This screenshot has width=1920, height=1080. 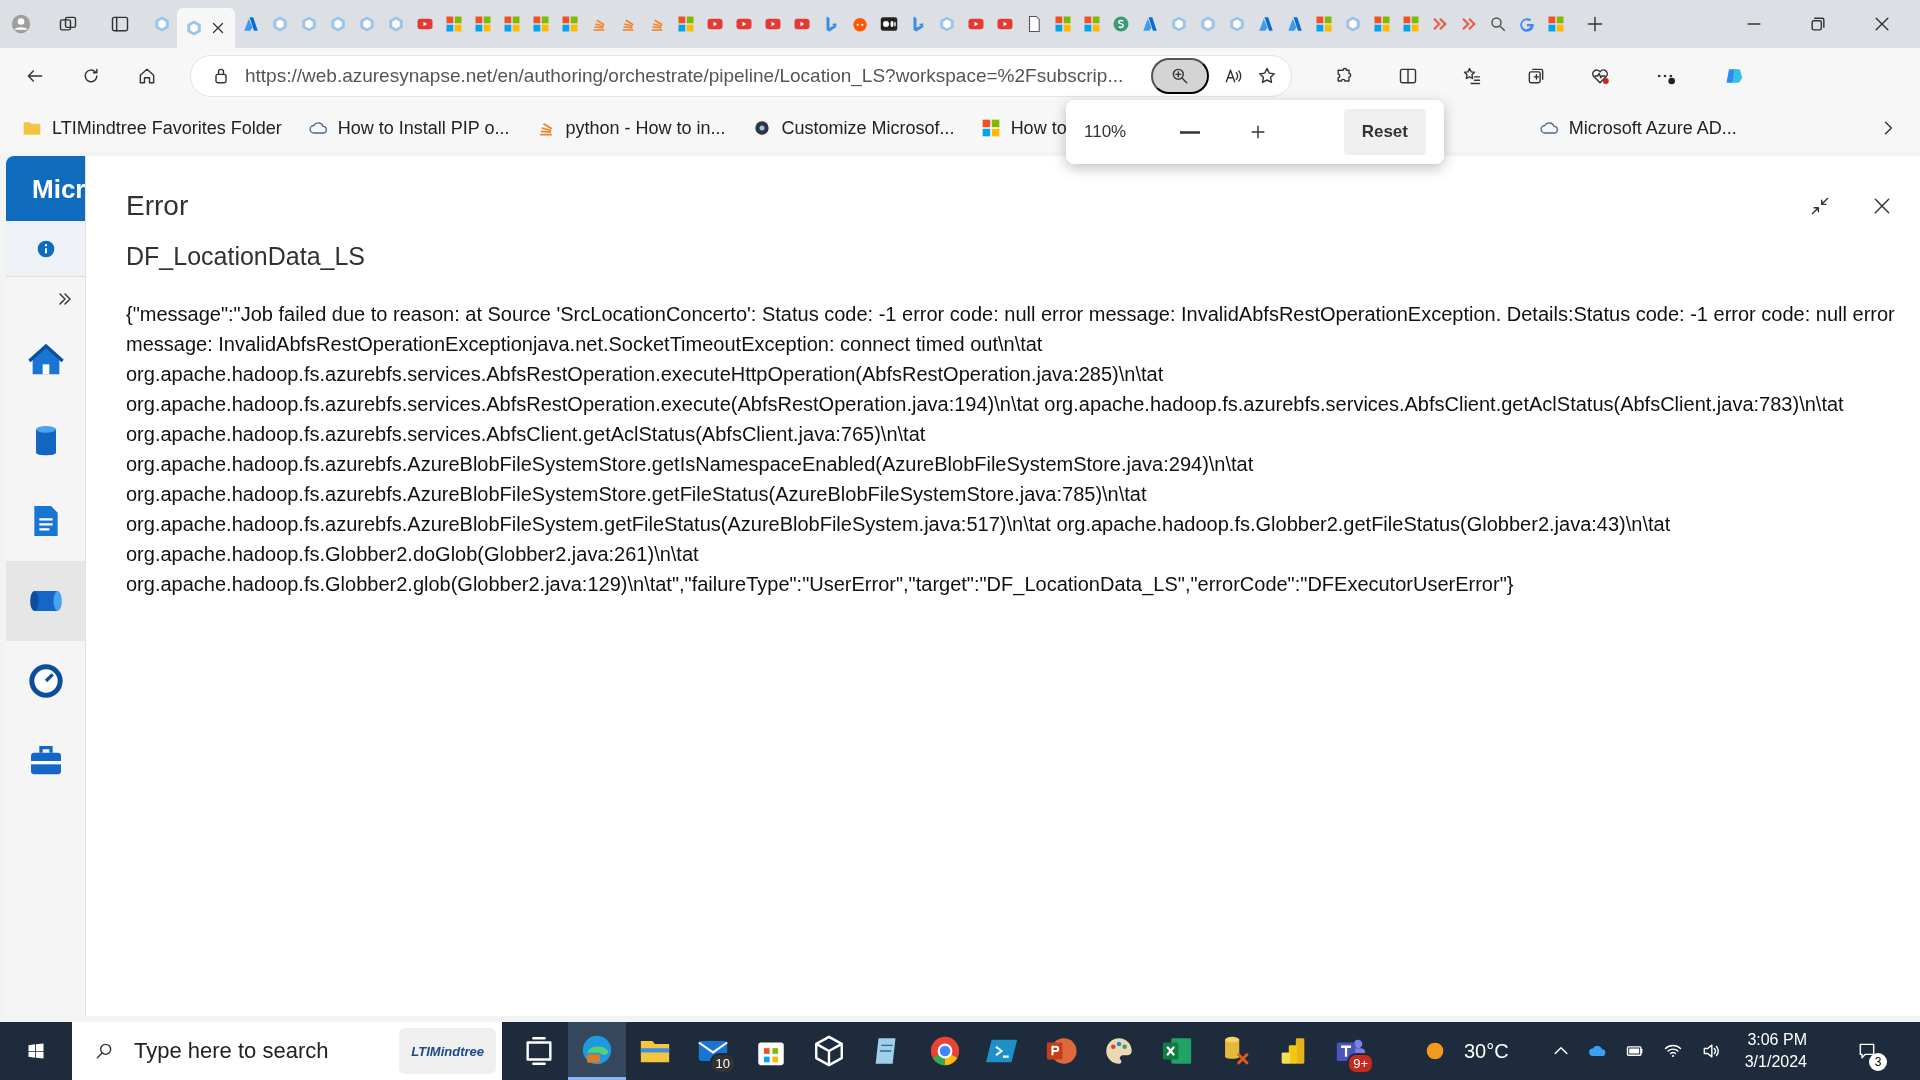 I want to click on new-tab-icon, so click(x=1595, y=24).